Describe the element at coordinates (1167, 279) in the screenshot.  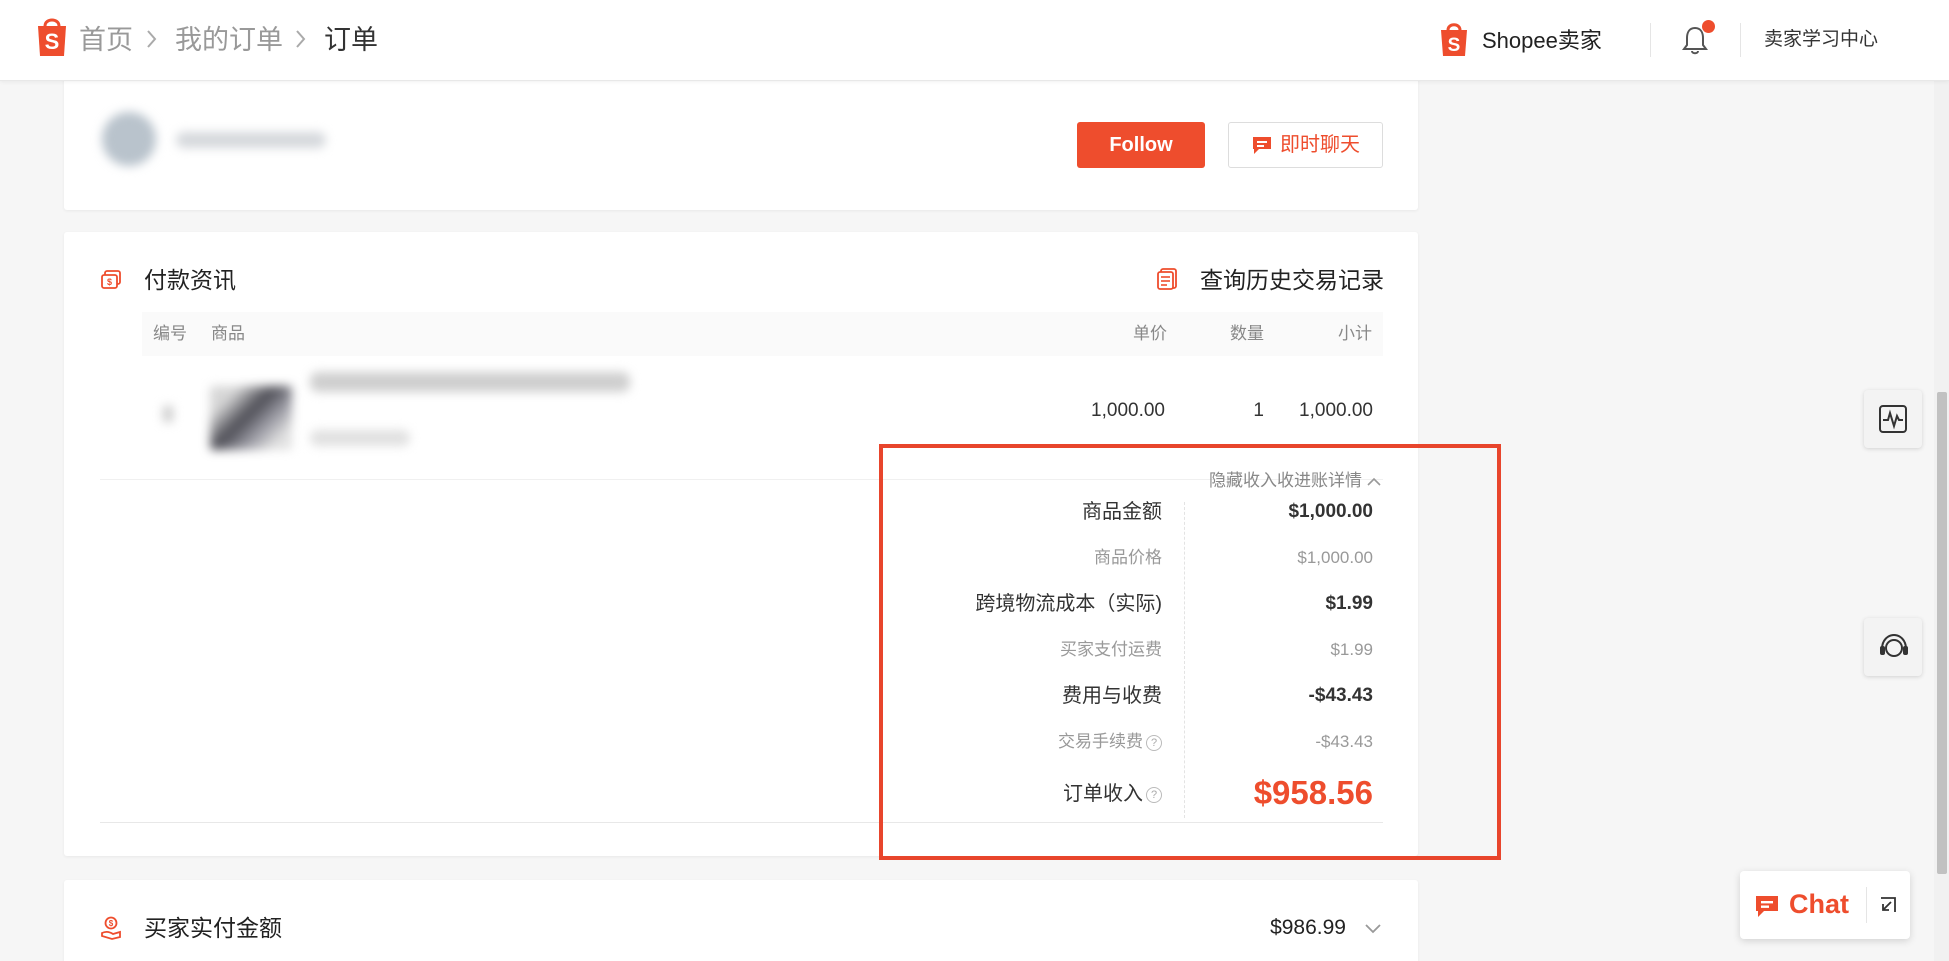
I see `history-records-icon` at that location.